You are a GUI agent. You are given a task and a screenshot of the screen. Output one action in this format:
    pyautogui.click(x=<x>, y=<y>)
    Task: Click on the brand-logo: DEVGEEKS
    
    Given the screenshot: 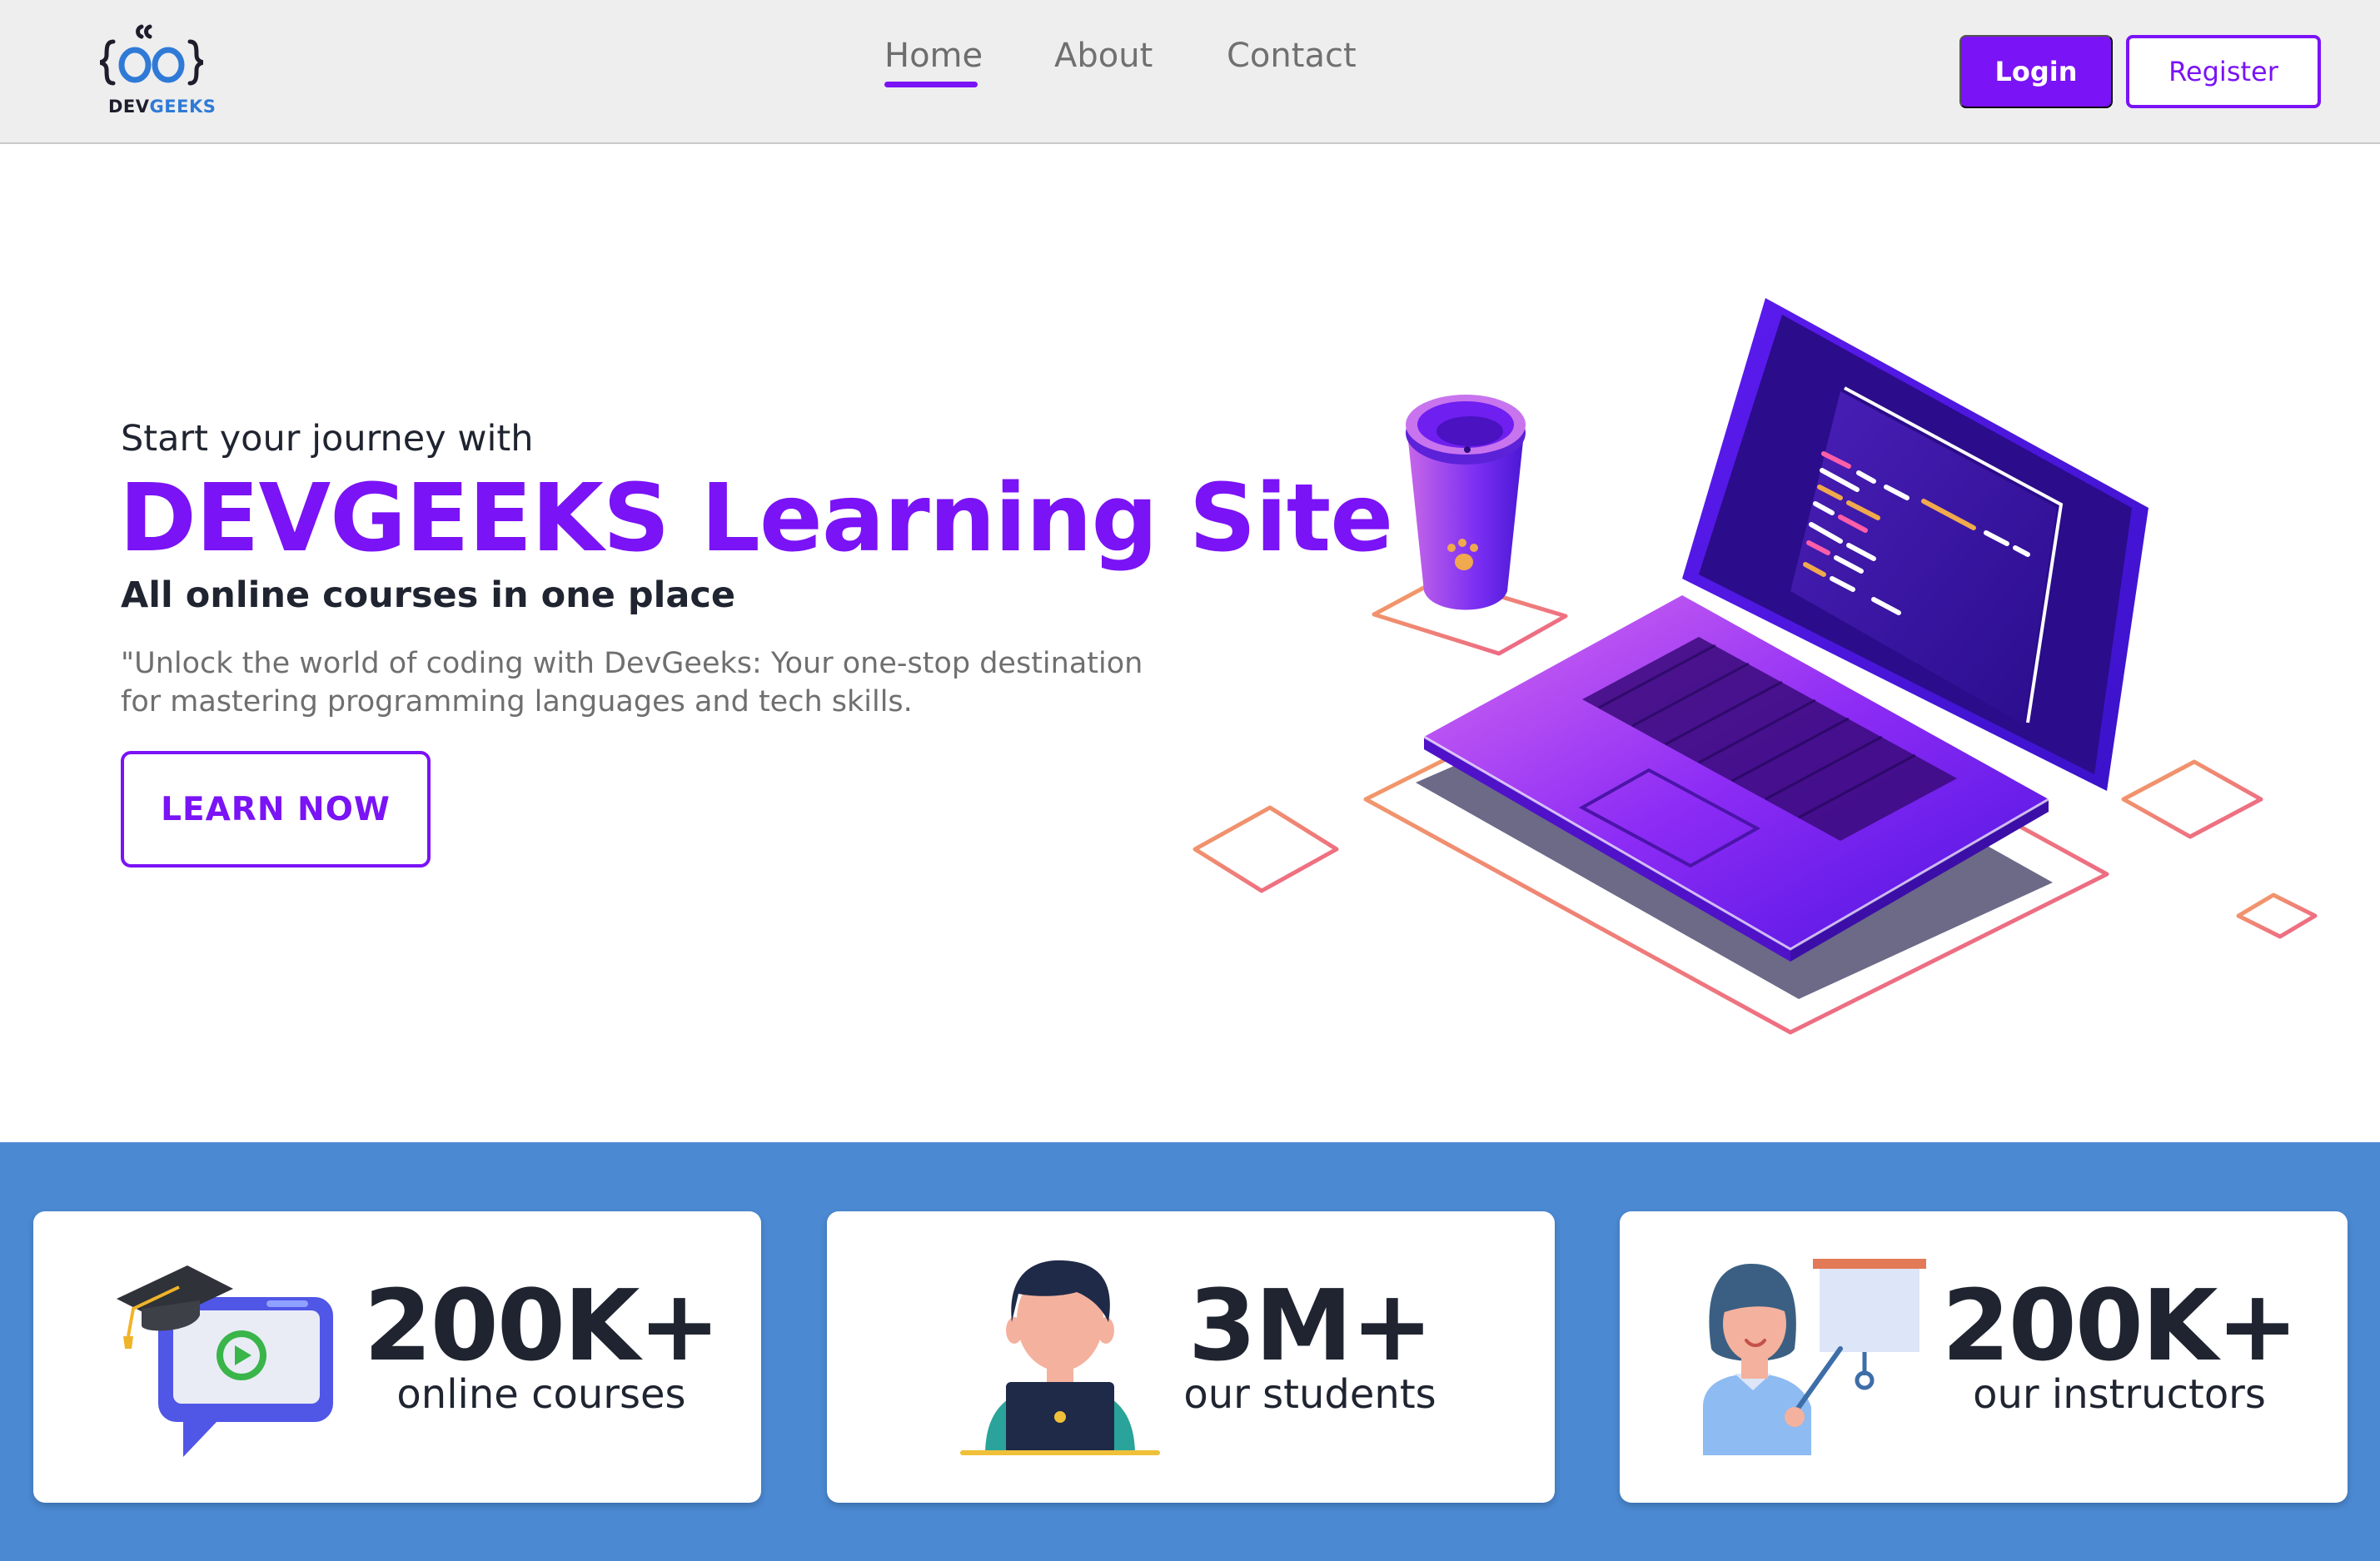 What is the action you would take?
    pyautogui.click(x=158, y=70)
    